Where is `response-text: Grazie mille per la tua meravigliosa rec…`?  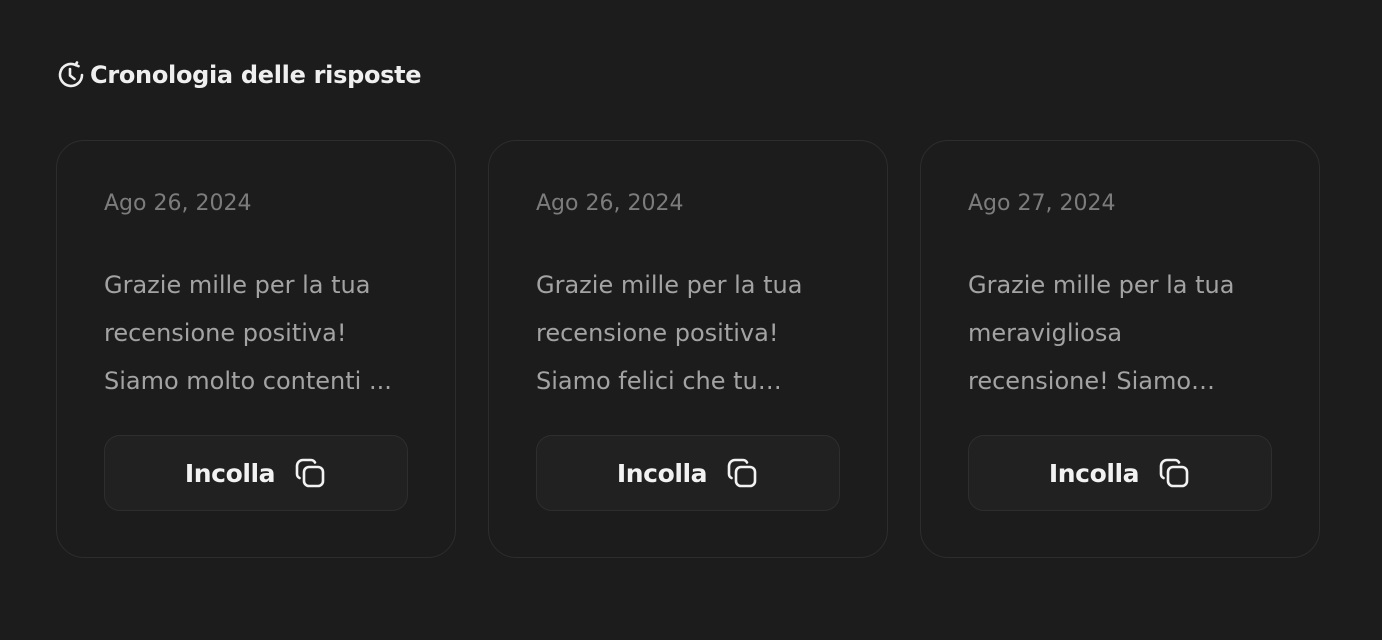 response-text: Grazie mille per la tua meravigliosa rec… is located at coordinates (1101, 333).